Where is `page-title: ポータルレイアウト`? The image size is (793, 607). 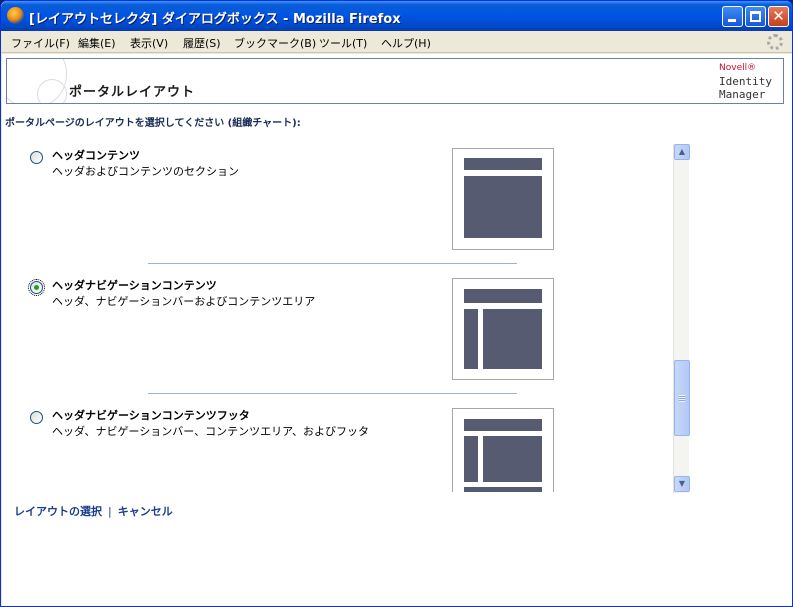 page-title: ポータルレイアウト is located at coordinates (132, 92).